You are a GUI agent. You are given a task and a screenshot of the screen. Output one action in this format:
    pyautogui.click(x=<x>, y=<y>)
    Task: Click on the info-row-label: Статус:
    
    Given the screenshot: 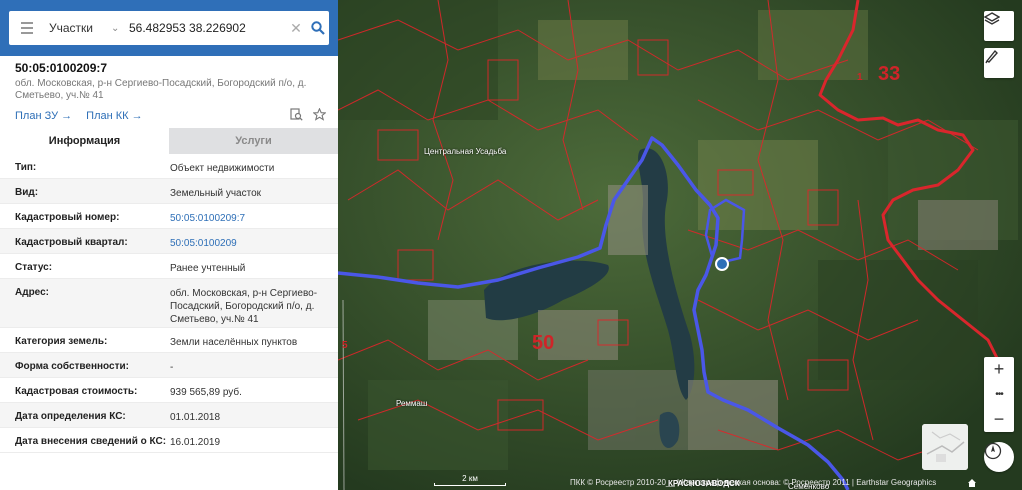 What is the action you would take?
    pyautogui.click(x=34, y=267)
    